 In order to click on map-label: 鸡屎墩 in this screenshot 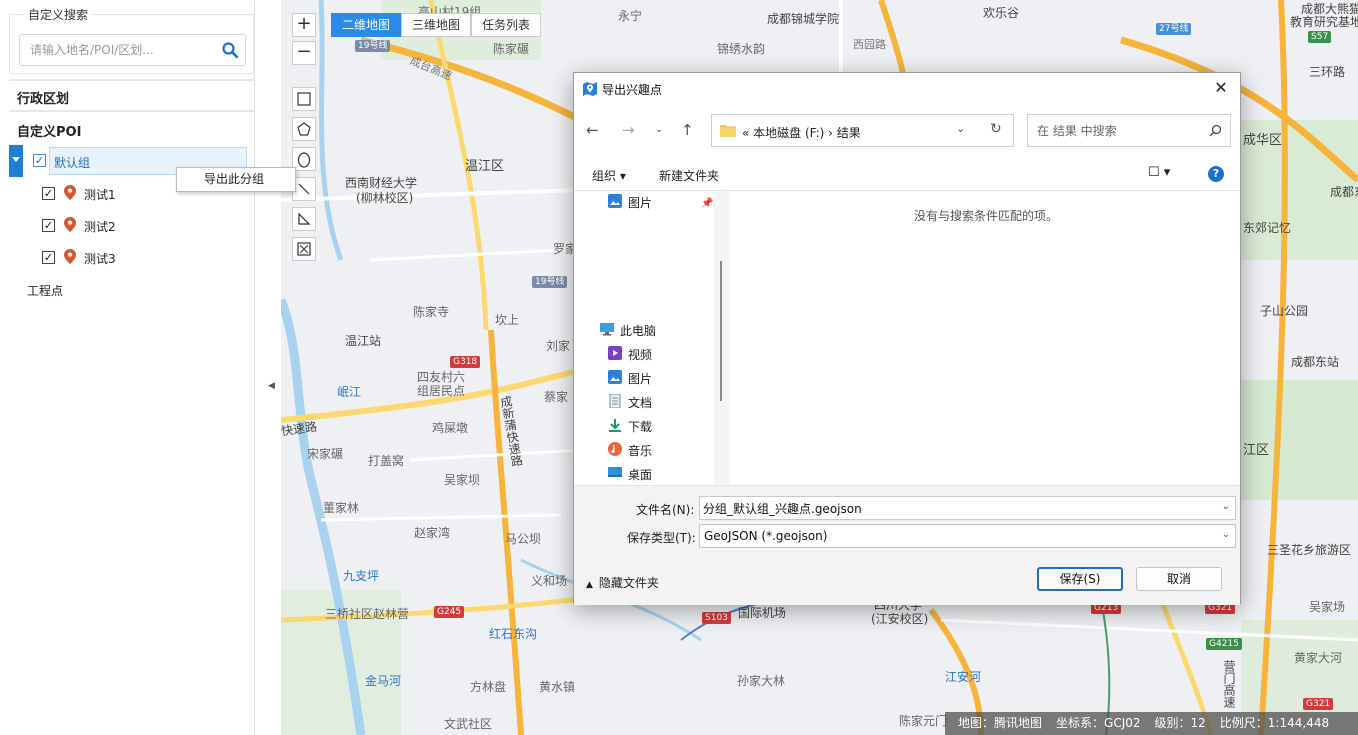, I will do `click(450, 428)`.